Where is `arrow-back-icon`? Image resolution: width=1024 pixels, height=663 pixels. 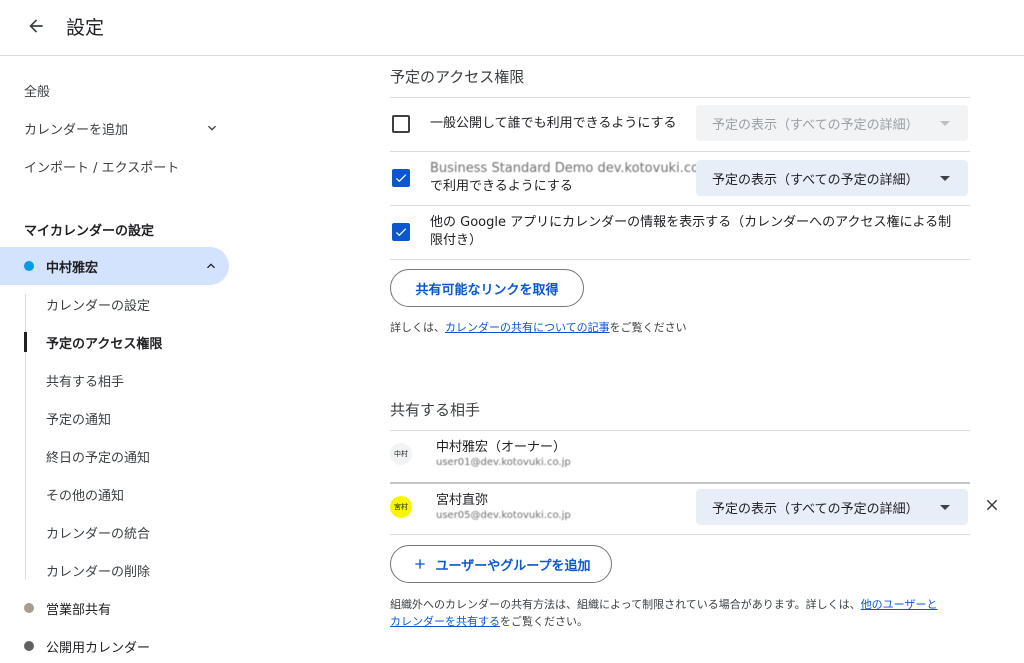
arrow-back-icon is located at coordinates (36, 26).